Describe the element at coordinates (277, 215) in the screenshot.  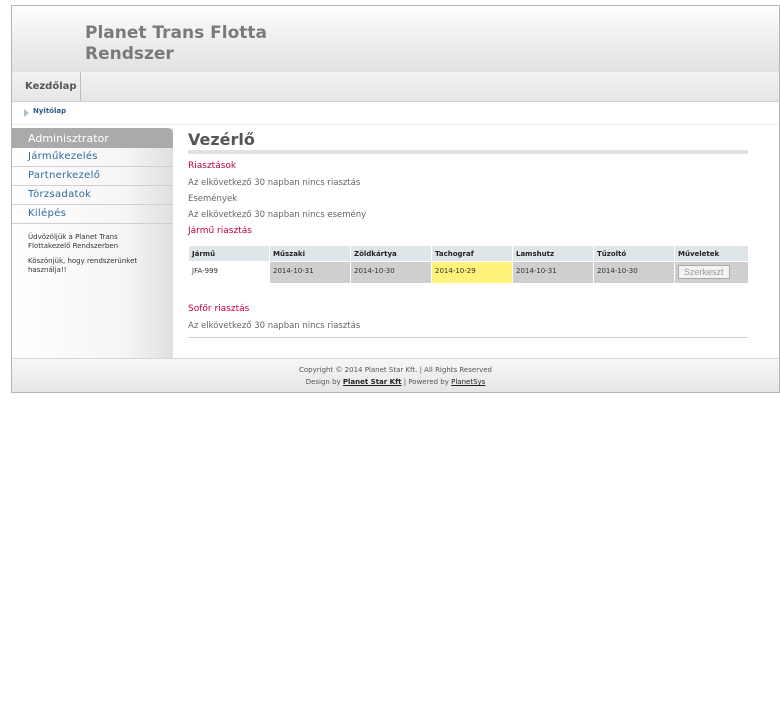
I see `events-text: Az elkövetkező 30 napban nincs esemény` at that location.